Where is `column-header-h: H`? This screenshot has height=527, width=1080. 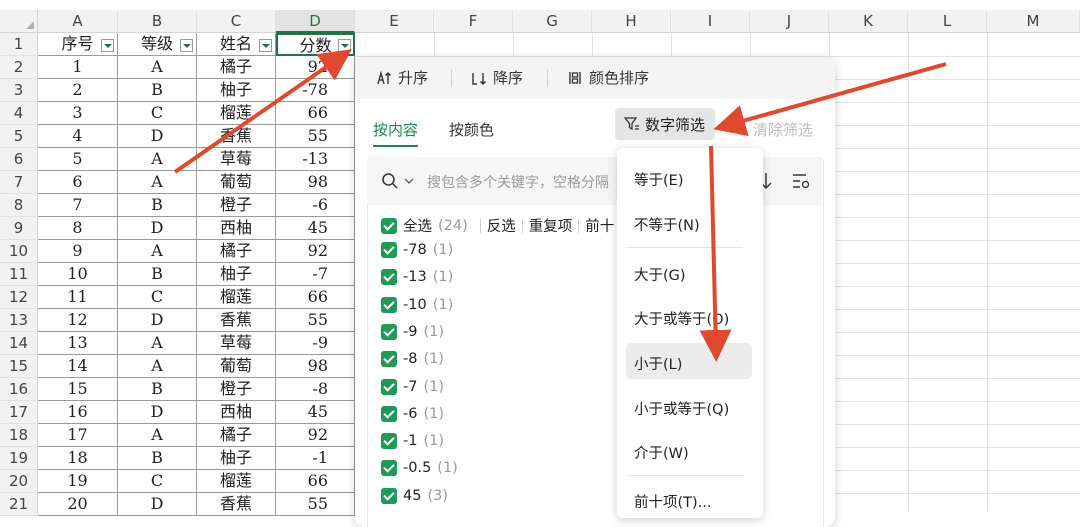
column-header-h: H is located at coordinates (631, 21).